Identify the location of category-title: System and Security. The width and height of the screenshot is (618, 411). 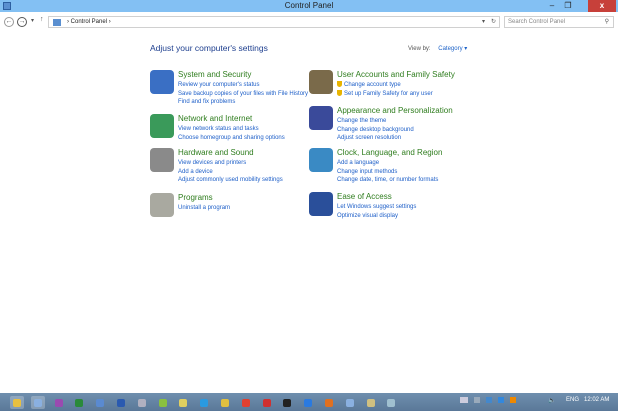
(214, 74).